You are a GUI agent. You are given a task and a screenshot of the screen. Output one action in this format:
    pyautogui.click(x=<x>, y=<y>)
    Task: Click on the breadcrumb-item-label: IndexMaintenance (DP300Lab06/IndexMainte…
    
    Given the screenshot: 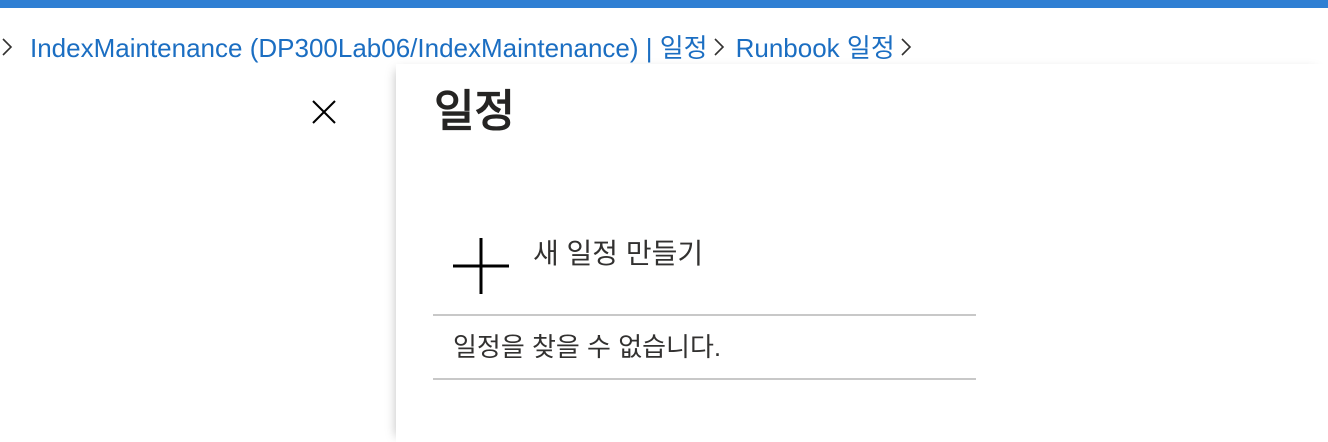 What is the action you would take?
    pyautogui.click(x=334, y=47)
    